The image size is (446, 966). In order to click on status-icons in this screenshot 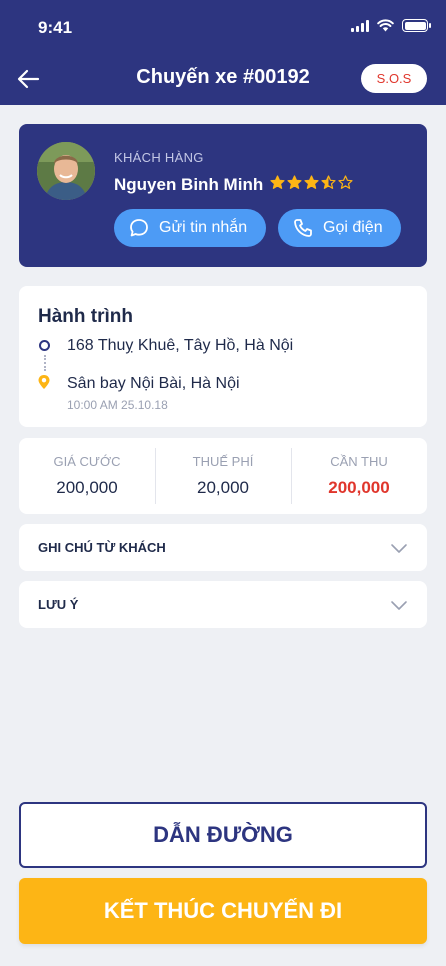, I will do `click(391, 25)`.